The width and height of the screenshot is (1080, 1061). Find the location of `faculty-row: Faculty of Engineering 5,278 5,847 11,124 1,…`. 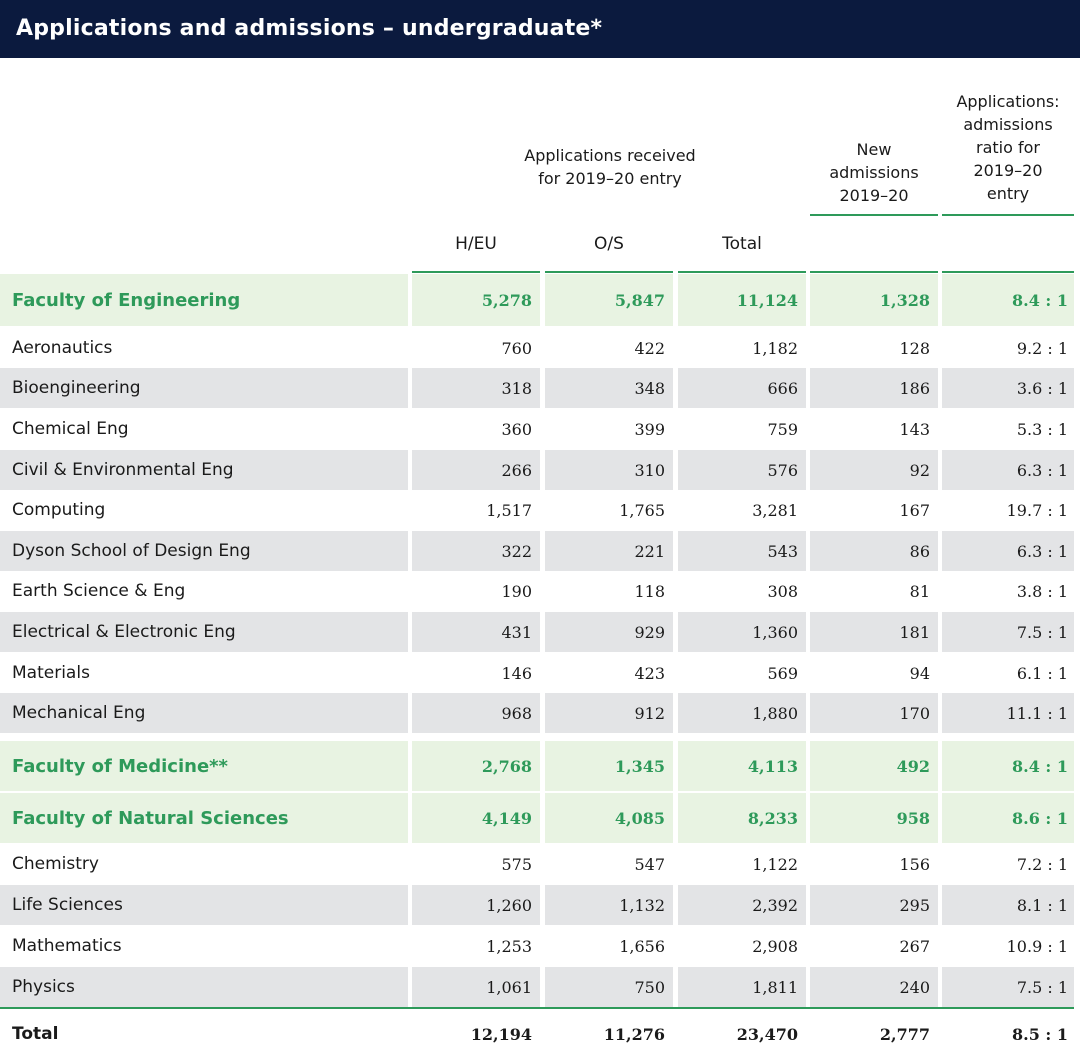

faculty-row: Faculty of Engineering 5,278 5,847 11,124 1,… is located at coordinates (540, 300).